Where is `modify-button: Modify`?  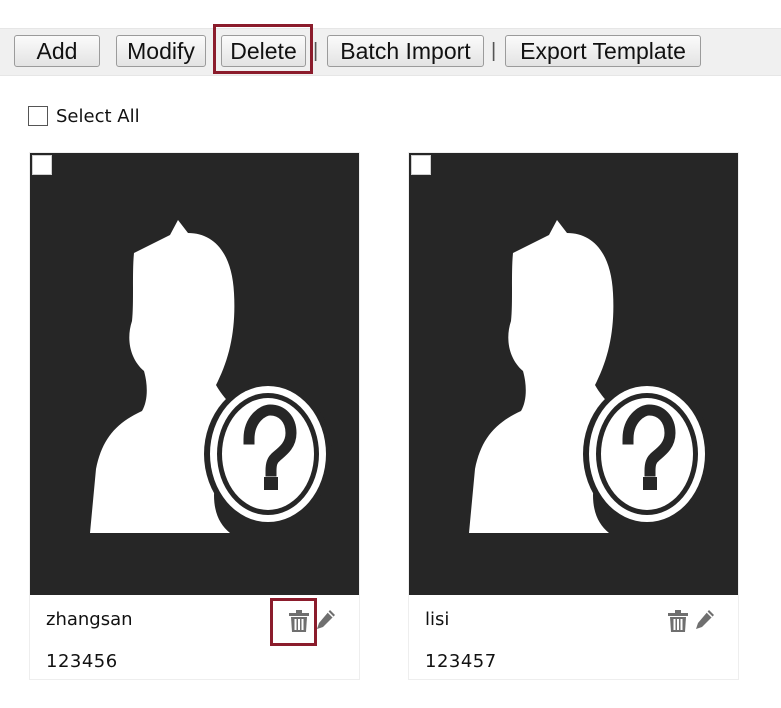 modify-button: Modify is located at coordinates (161, 51).